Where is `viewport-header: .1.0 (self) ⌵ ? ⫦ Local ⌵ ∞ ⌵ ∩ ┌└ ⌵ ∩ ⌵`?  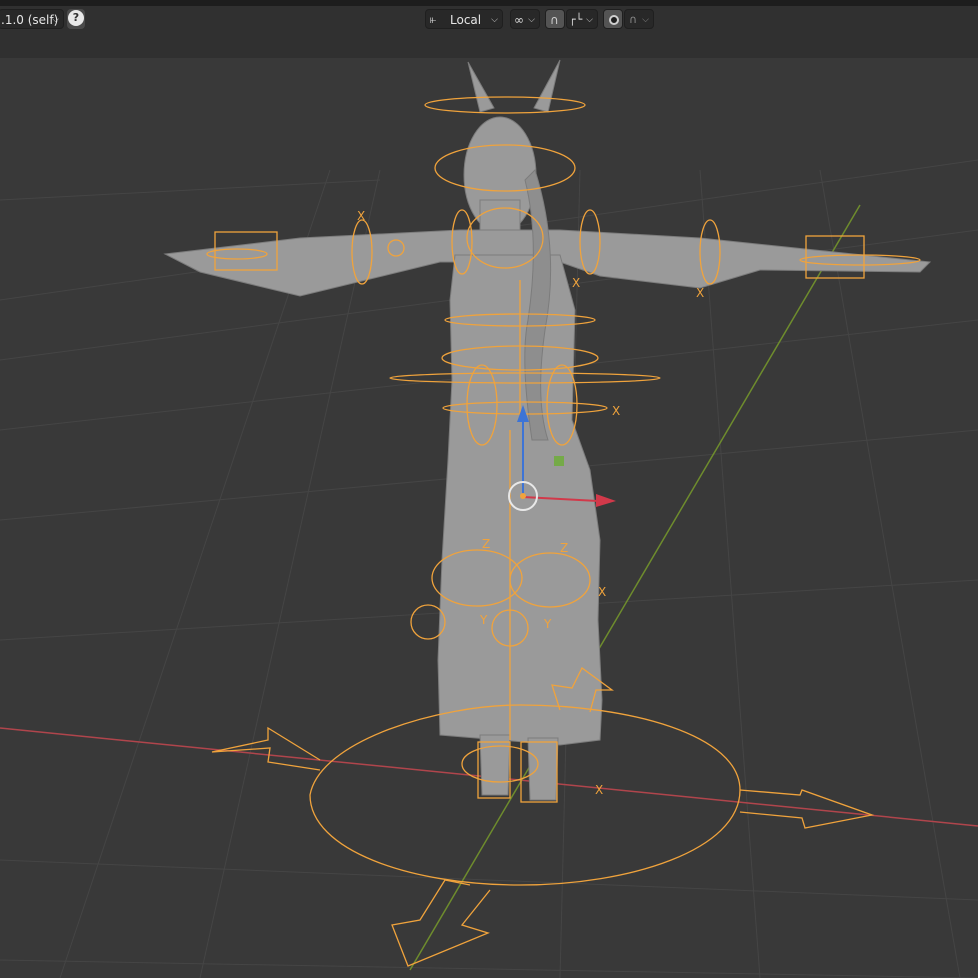
viewport-header: .1.0 (self) ⌵ ? ⫦ Local ⌵ ∞ ⌵ ∩ ┌└ ⌵ ∩ ⌵ is located at coordinates (489, 20).